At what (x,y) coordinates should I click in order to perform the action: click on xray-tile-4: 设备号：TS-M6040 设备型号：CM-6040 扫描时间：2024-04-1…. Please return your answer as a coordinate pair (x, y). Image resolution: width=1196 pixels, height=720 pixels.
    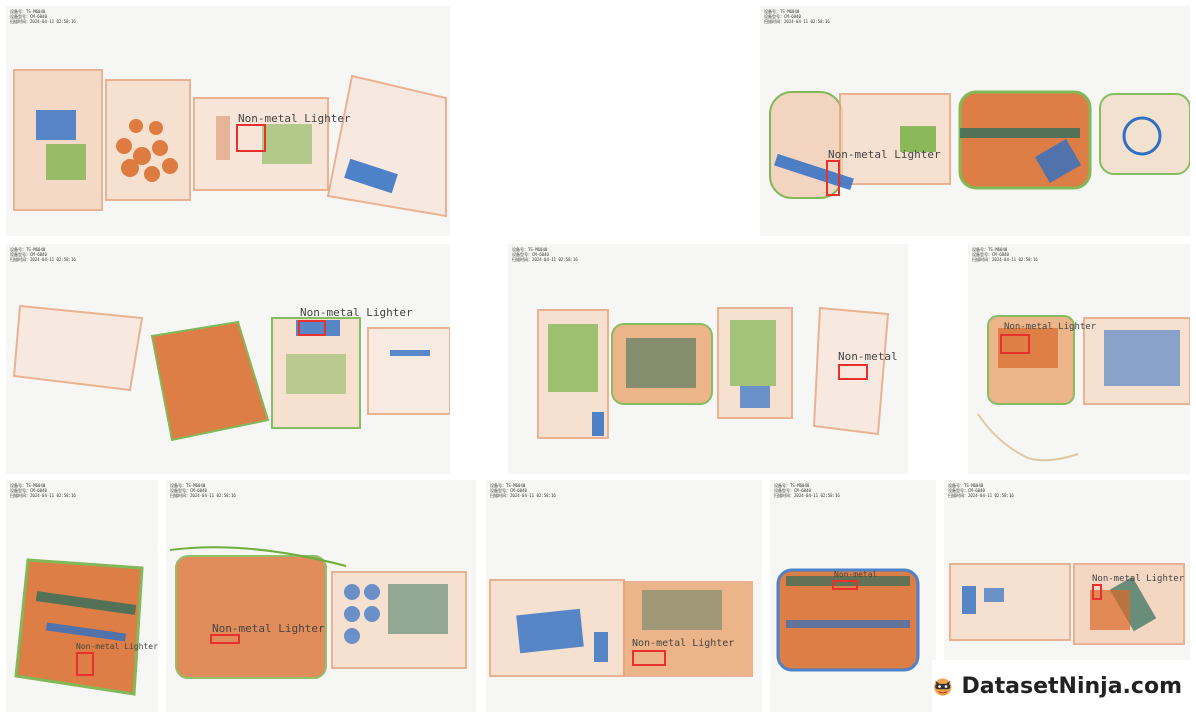
    Looking at the image, I should click on (708, 359).